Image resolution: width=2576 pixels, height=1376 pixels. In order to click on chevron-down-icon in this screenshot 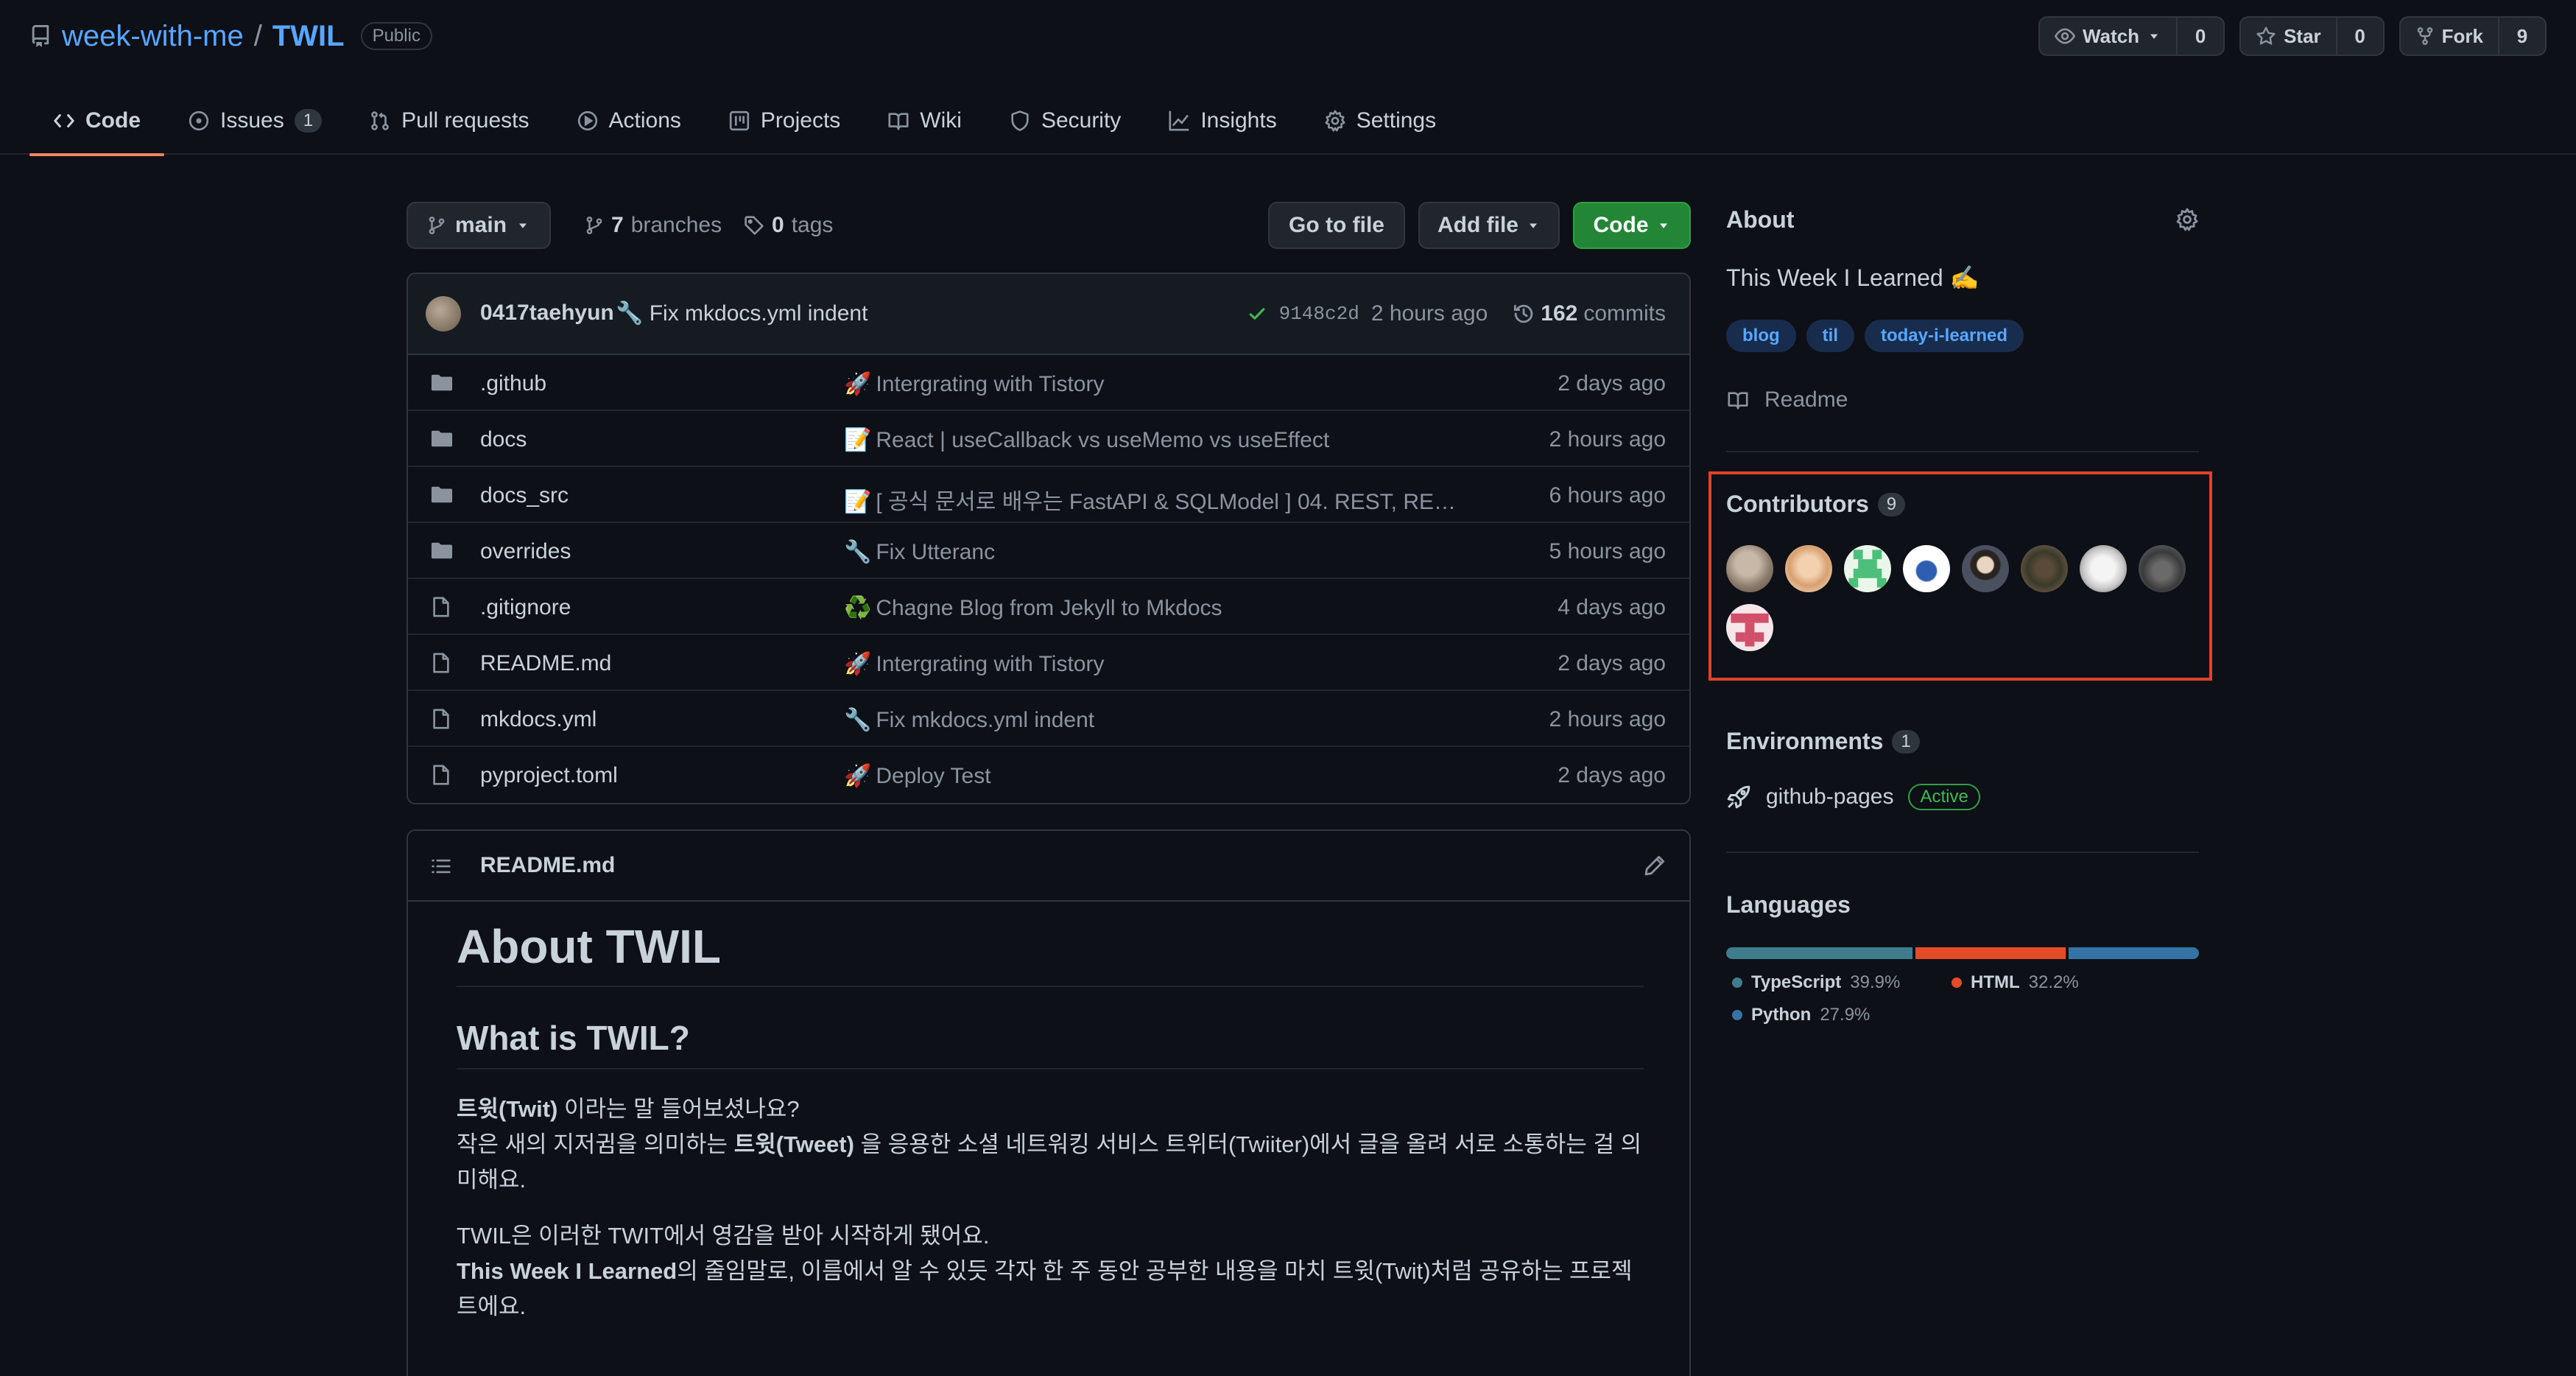, I will do `click(522, 225)`.